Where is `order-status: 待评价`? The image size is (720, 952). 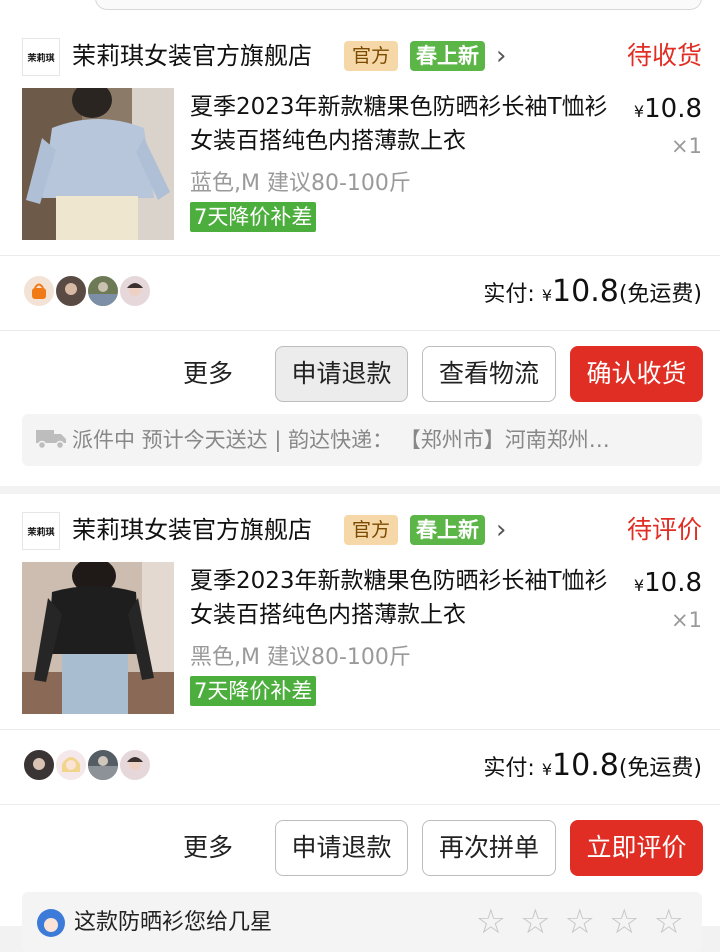 order-status: 待评价 is located at coordinates (664, 529).